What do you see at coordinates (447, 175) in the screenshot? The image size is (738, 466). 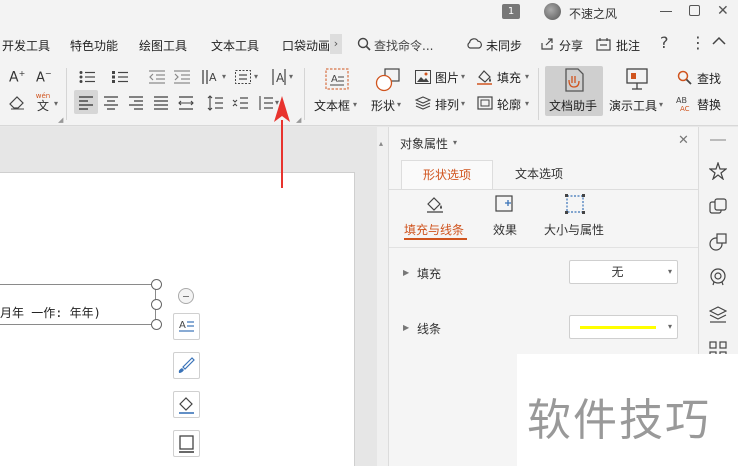 I see `tab-shape-options: 形状选项` at bounding box center [447, 175].